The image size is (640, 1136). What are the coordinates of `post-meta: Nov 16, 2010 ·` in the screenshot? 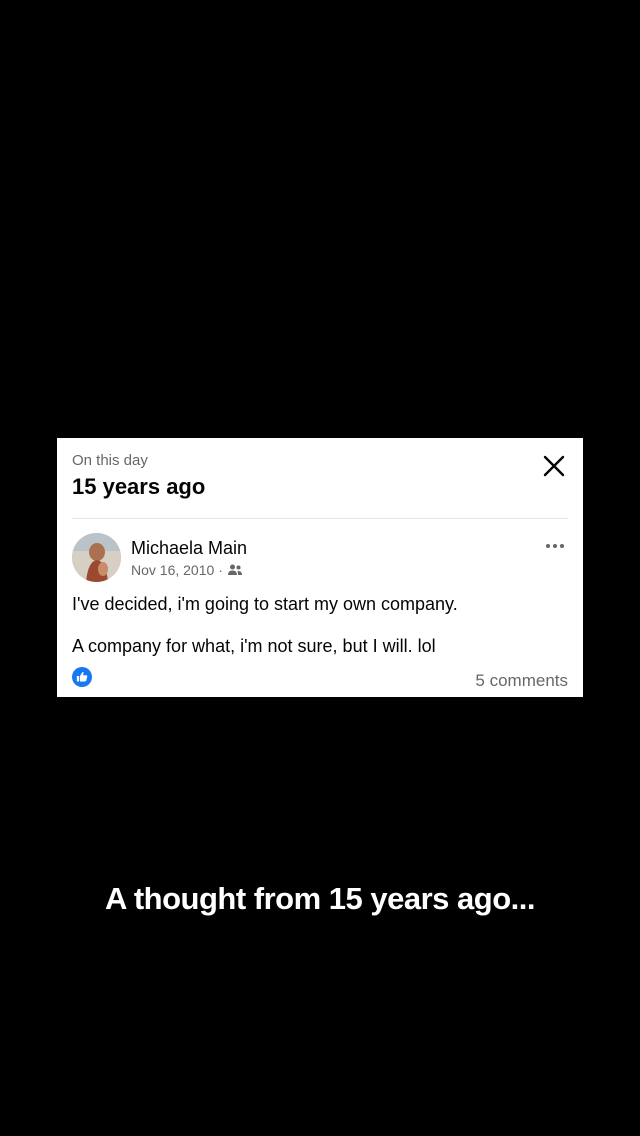 It's located at (187, 570).